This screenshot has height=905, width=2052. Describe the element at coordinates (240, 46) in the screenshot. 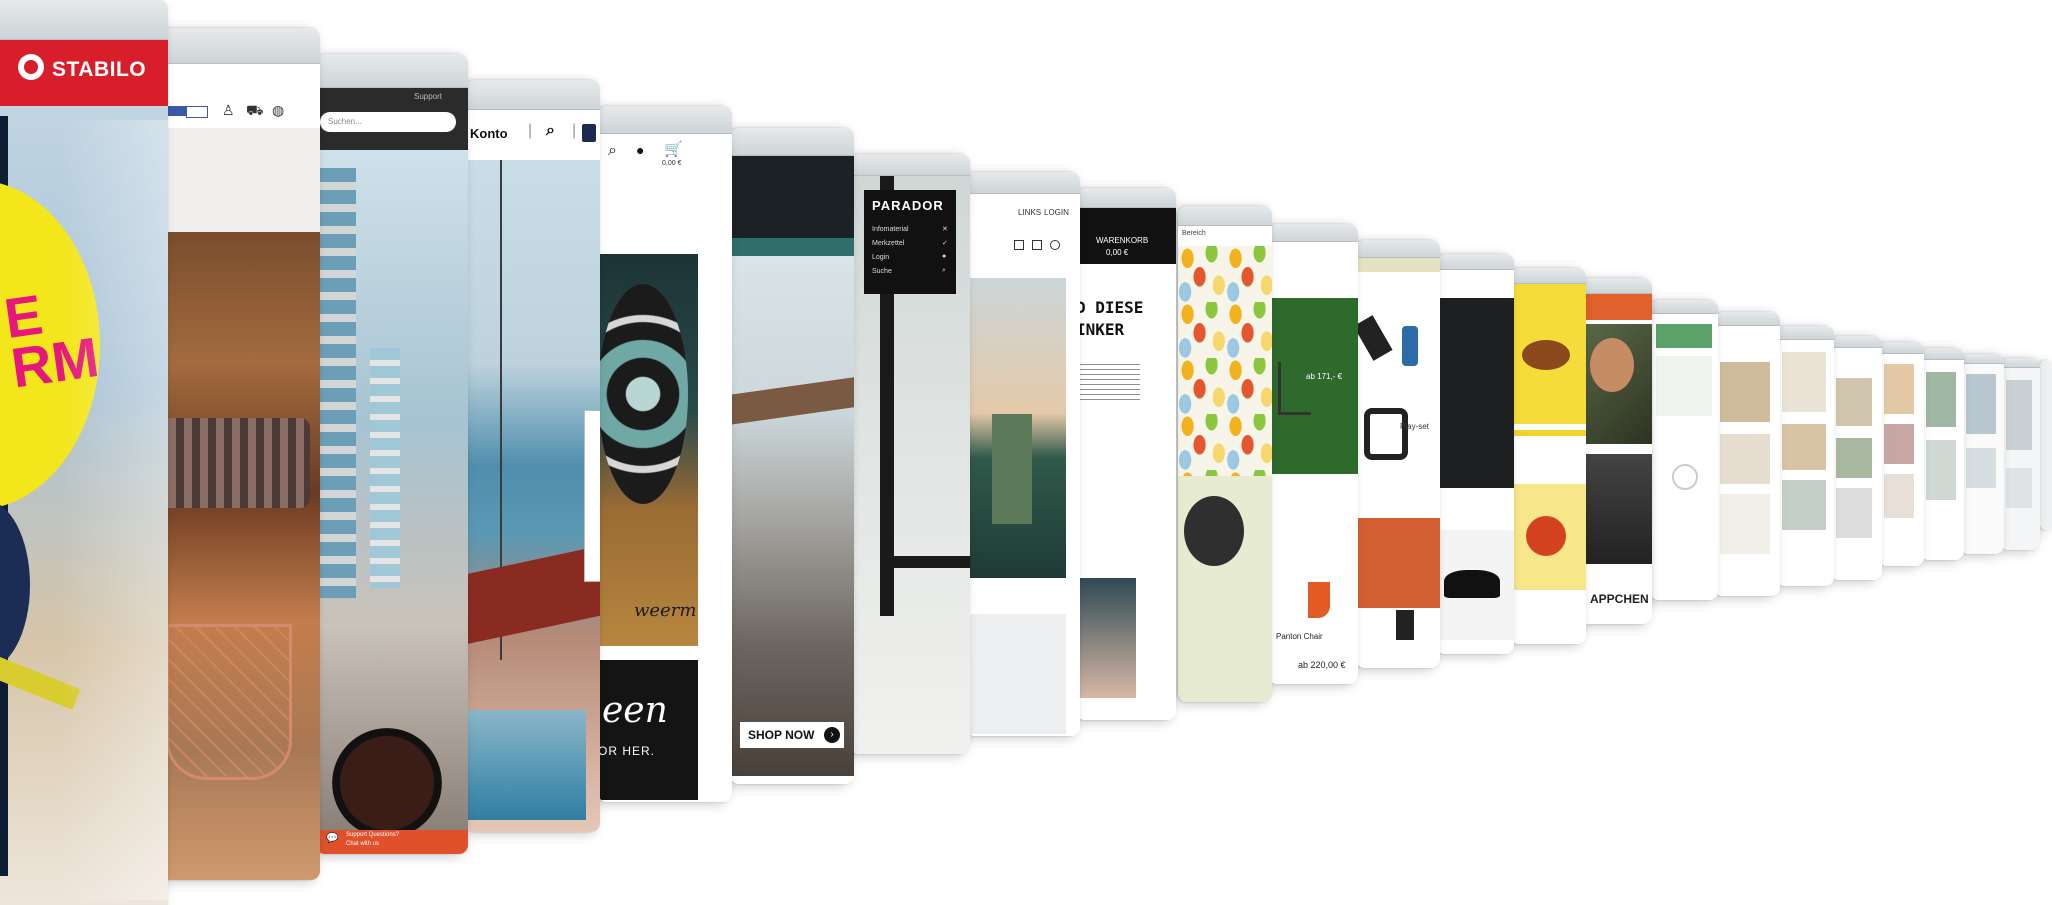

I see `card-2-chrome` at that location.